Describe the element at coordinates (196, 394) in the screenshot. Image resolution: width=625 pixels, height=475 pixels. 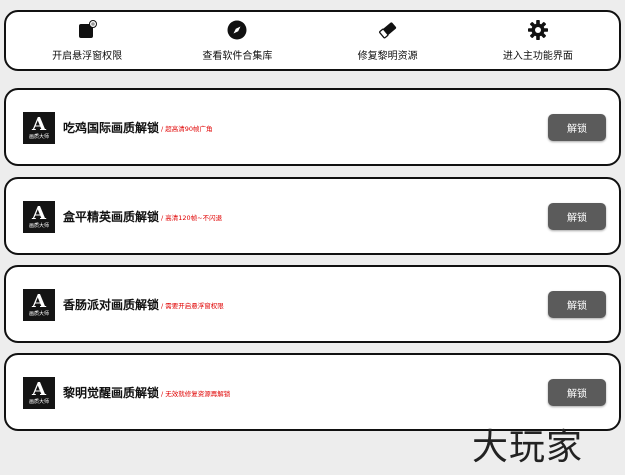
I see `card-note: / 无效就修复资源再解锁` at that location.